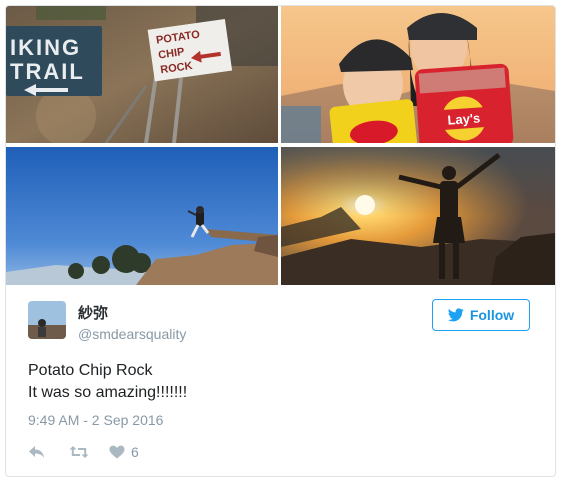 The image size is (563, 483). I want to click on reply-button, so click(36, 452).